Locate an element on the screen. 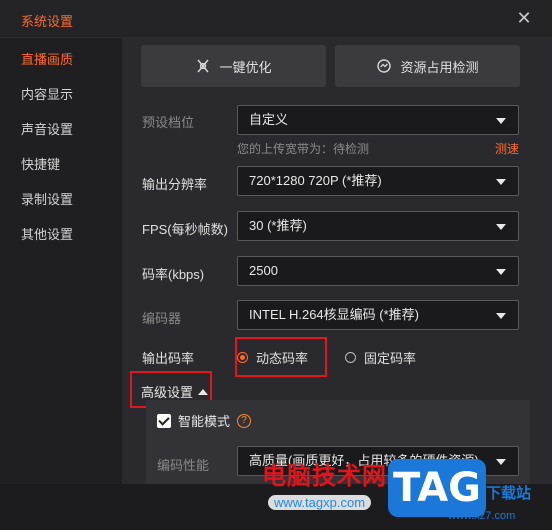 This screenshot has height=530, width=552. fps-select: 30 (*推荐) is located at coordinates (378, 226).